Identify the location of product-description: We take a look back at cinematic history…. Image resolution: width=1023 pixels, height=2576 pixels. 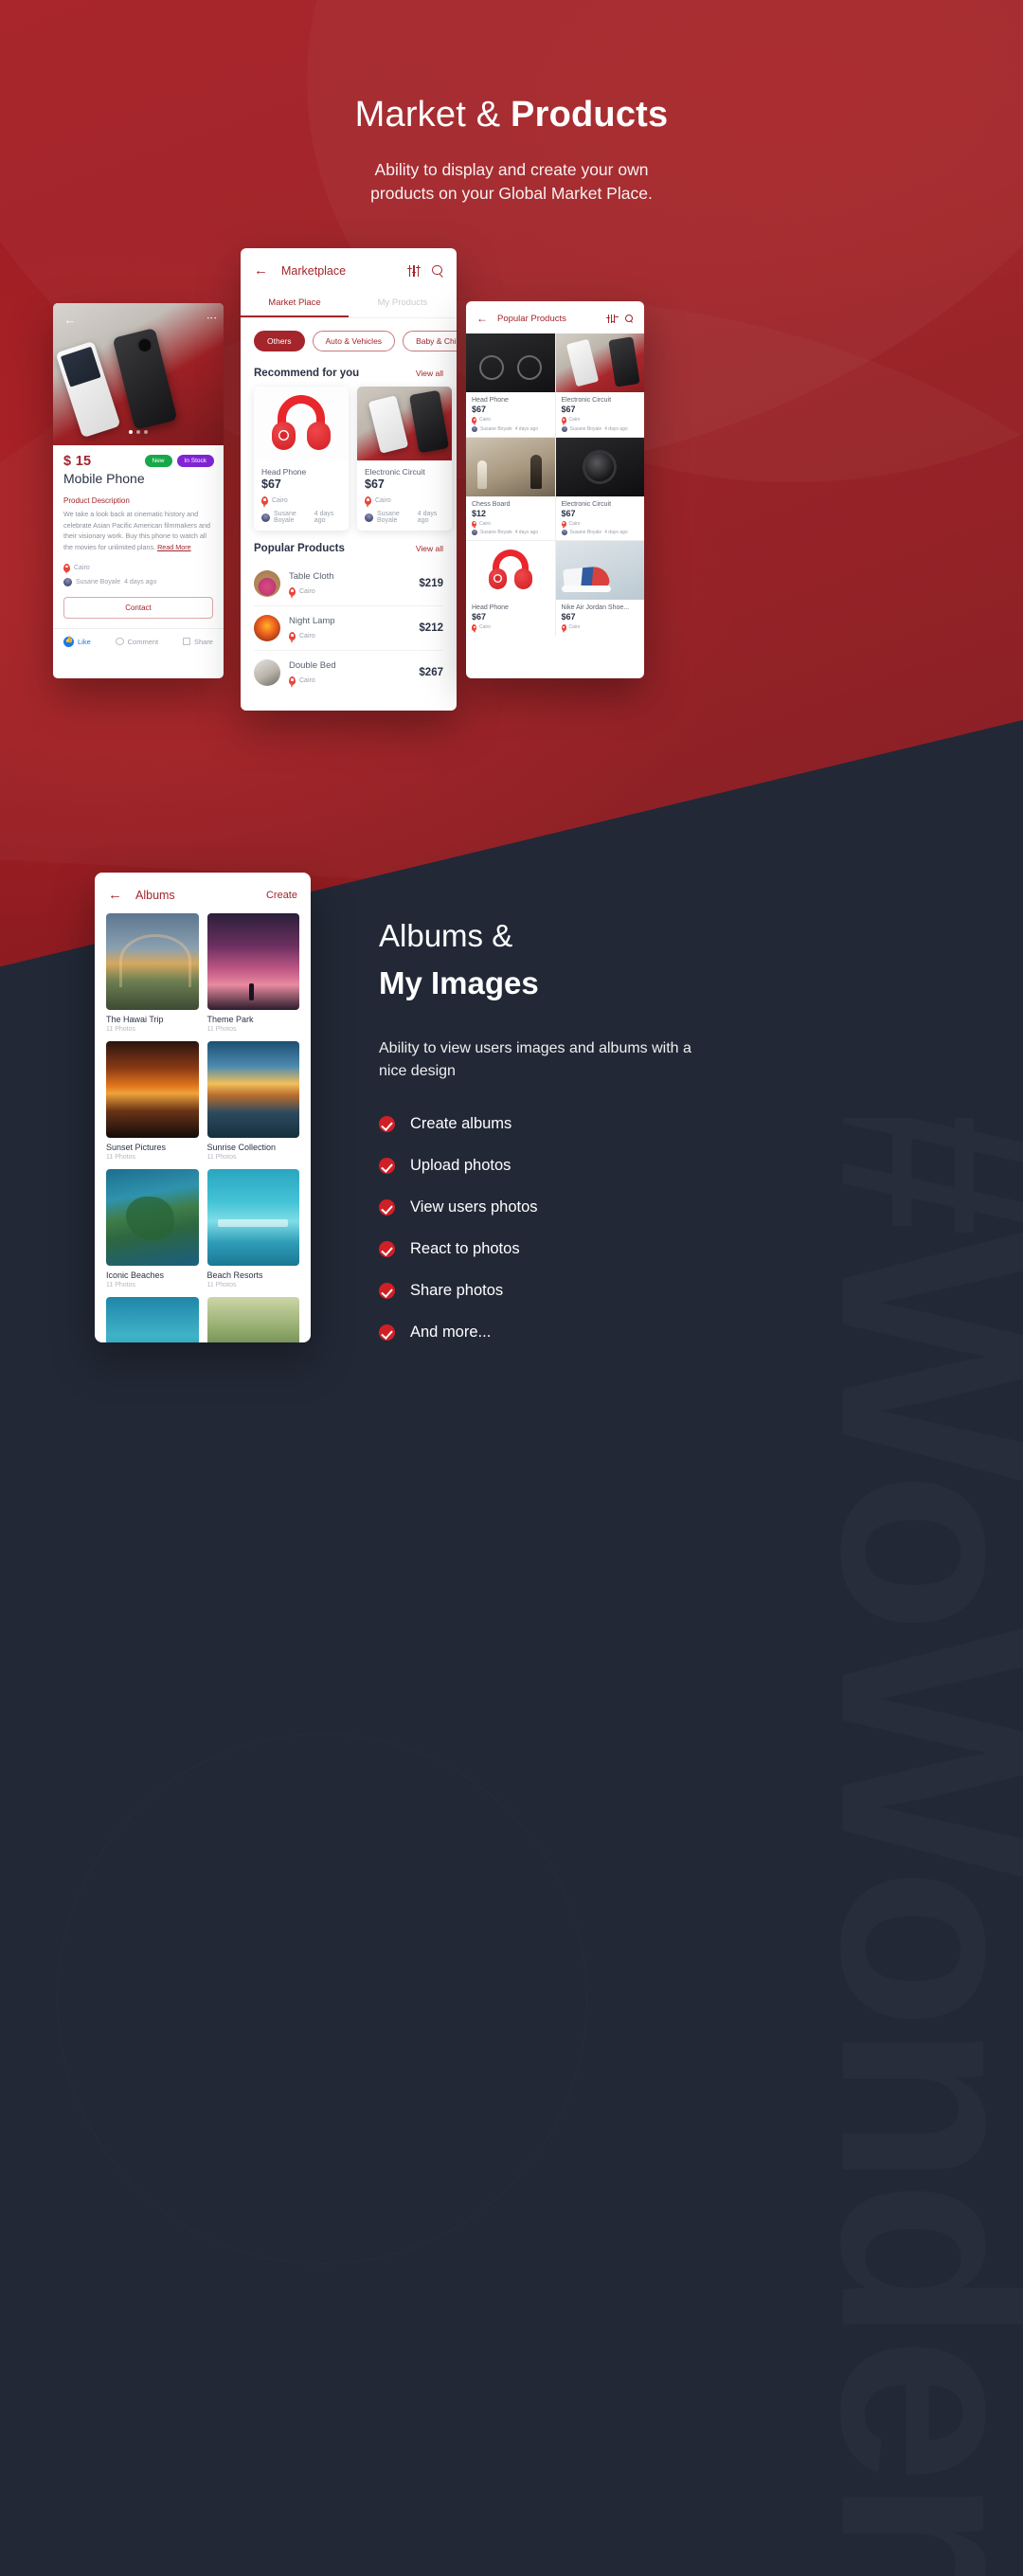
(138, 531).